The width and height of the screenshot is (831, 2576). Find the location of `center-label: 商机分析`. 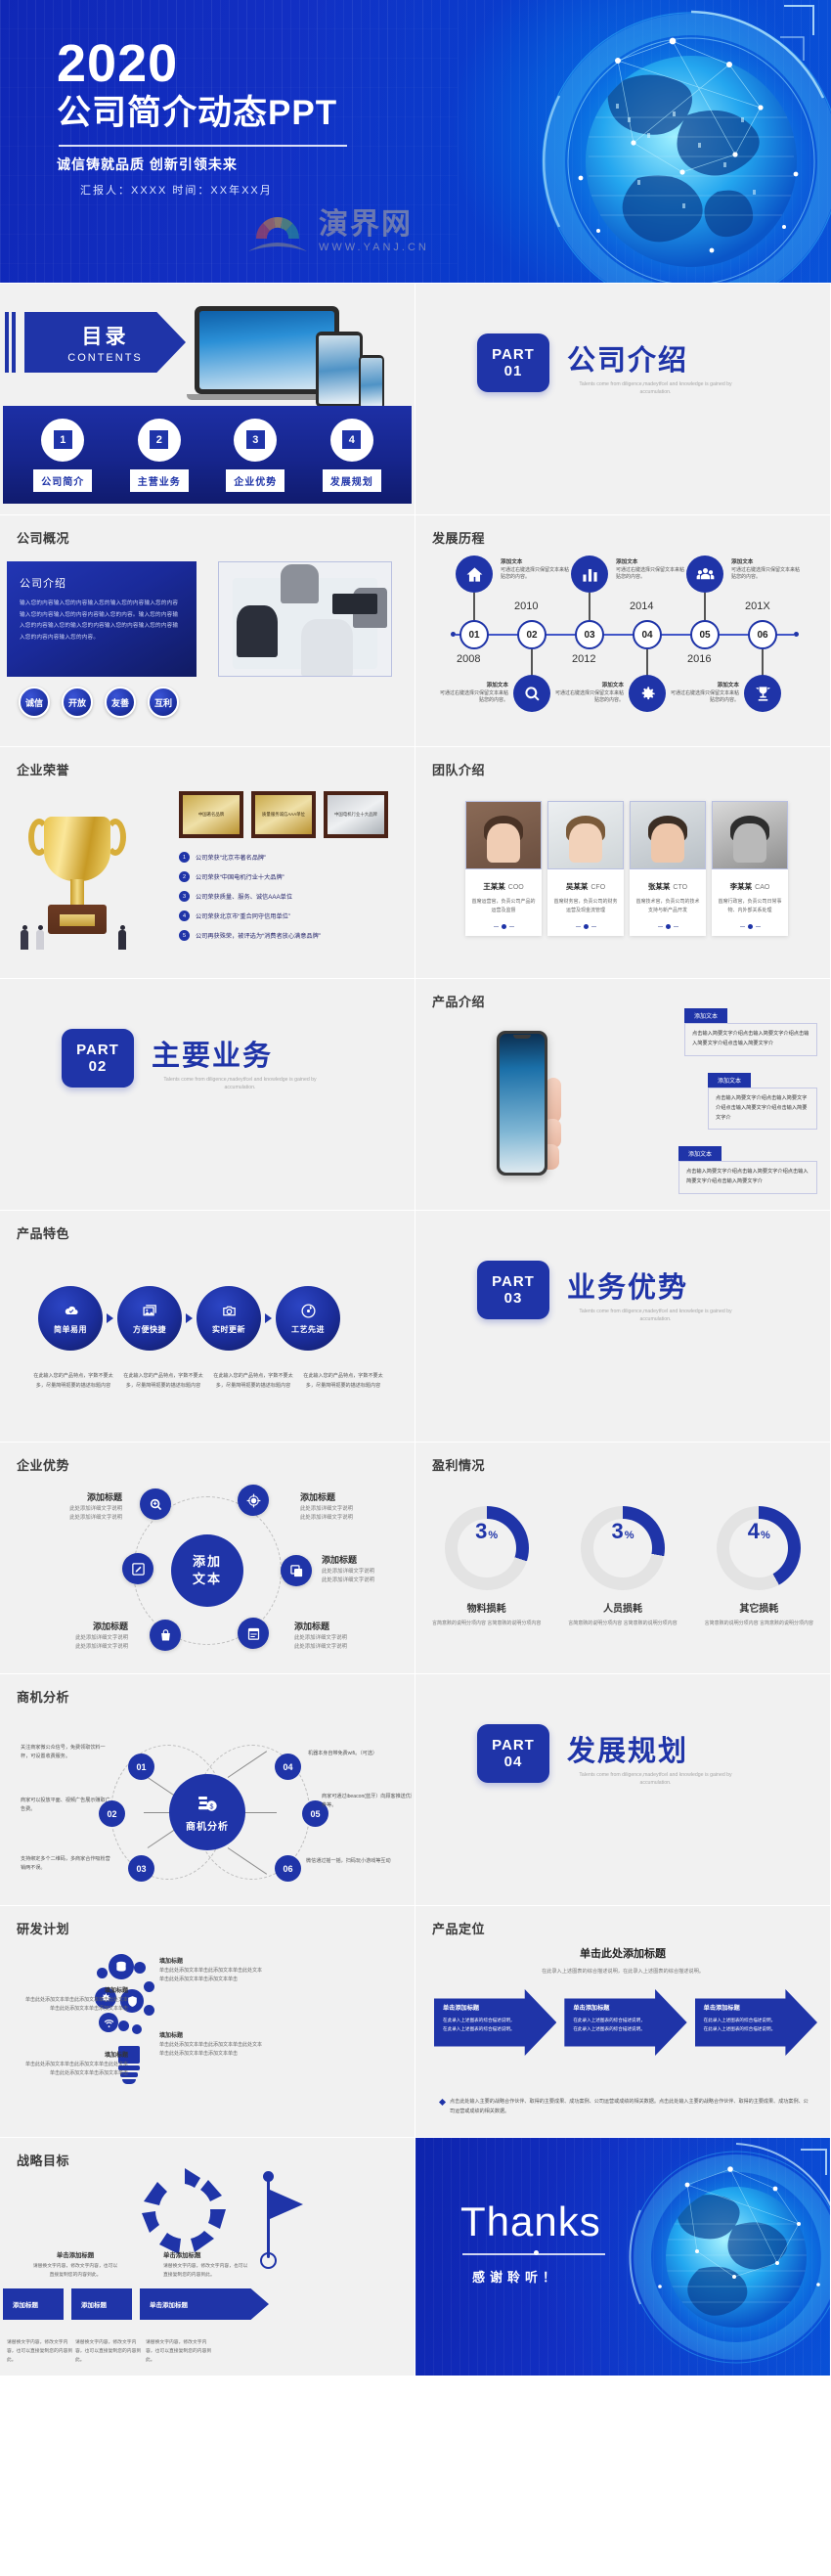

center-label: 商机分析 is located at coordinates (207, 1827).